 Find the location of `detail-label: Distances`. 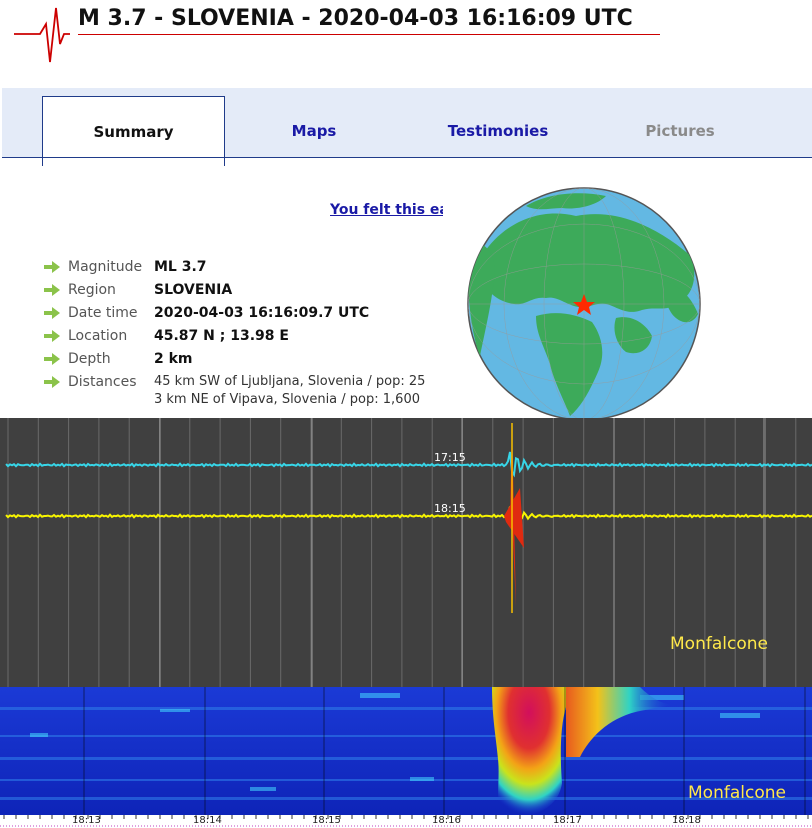

detail-label: Distances is located at coordinates (102, 382).